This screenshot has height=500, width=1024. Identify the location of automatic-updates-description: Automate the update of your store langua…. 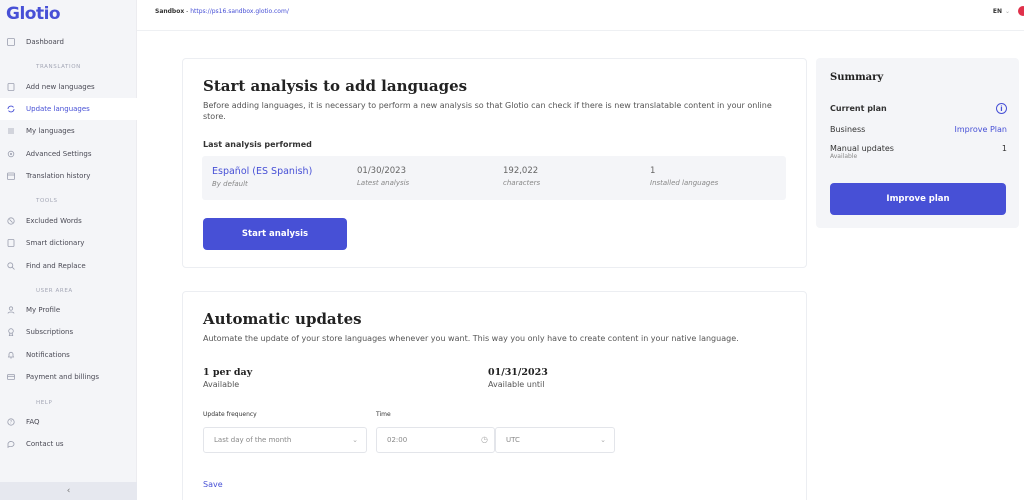
(471, 338).